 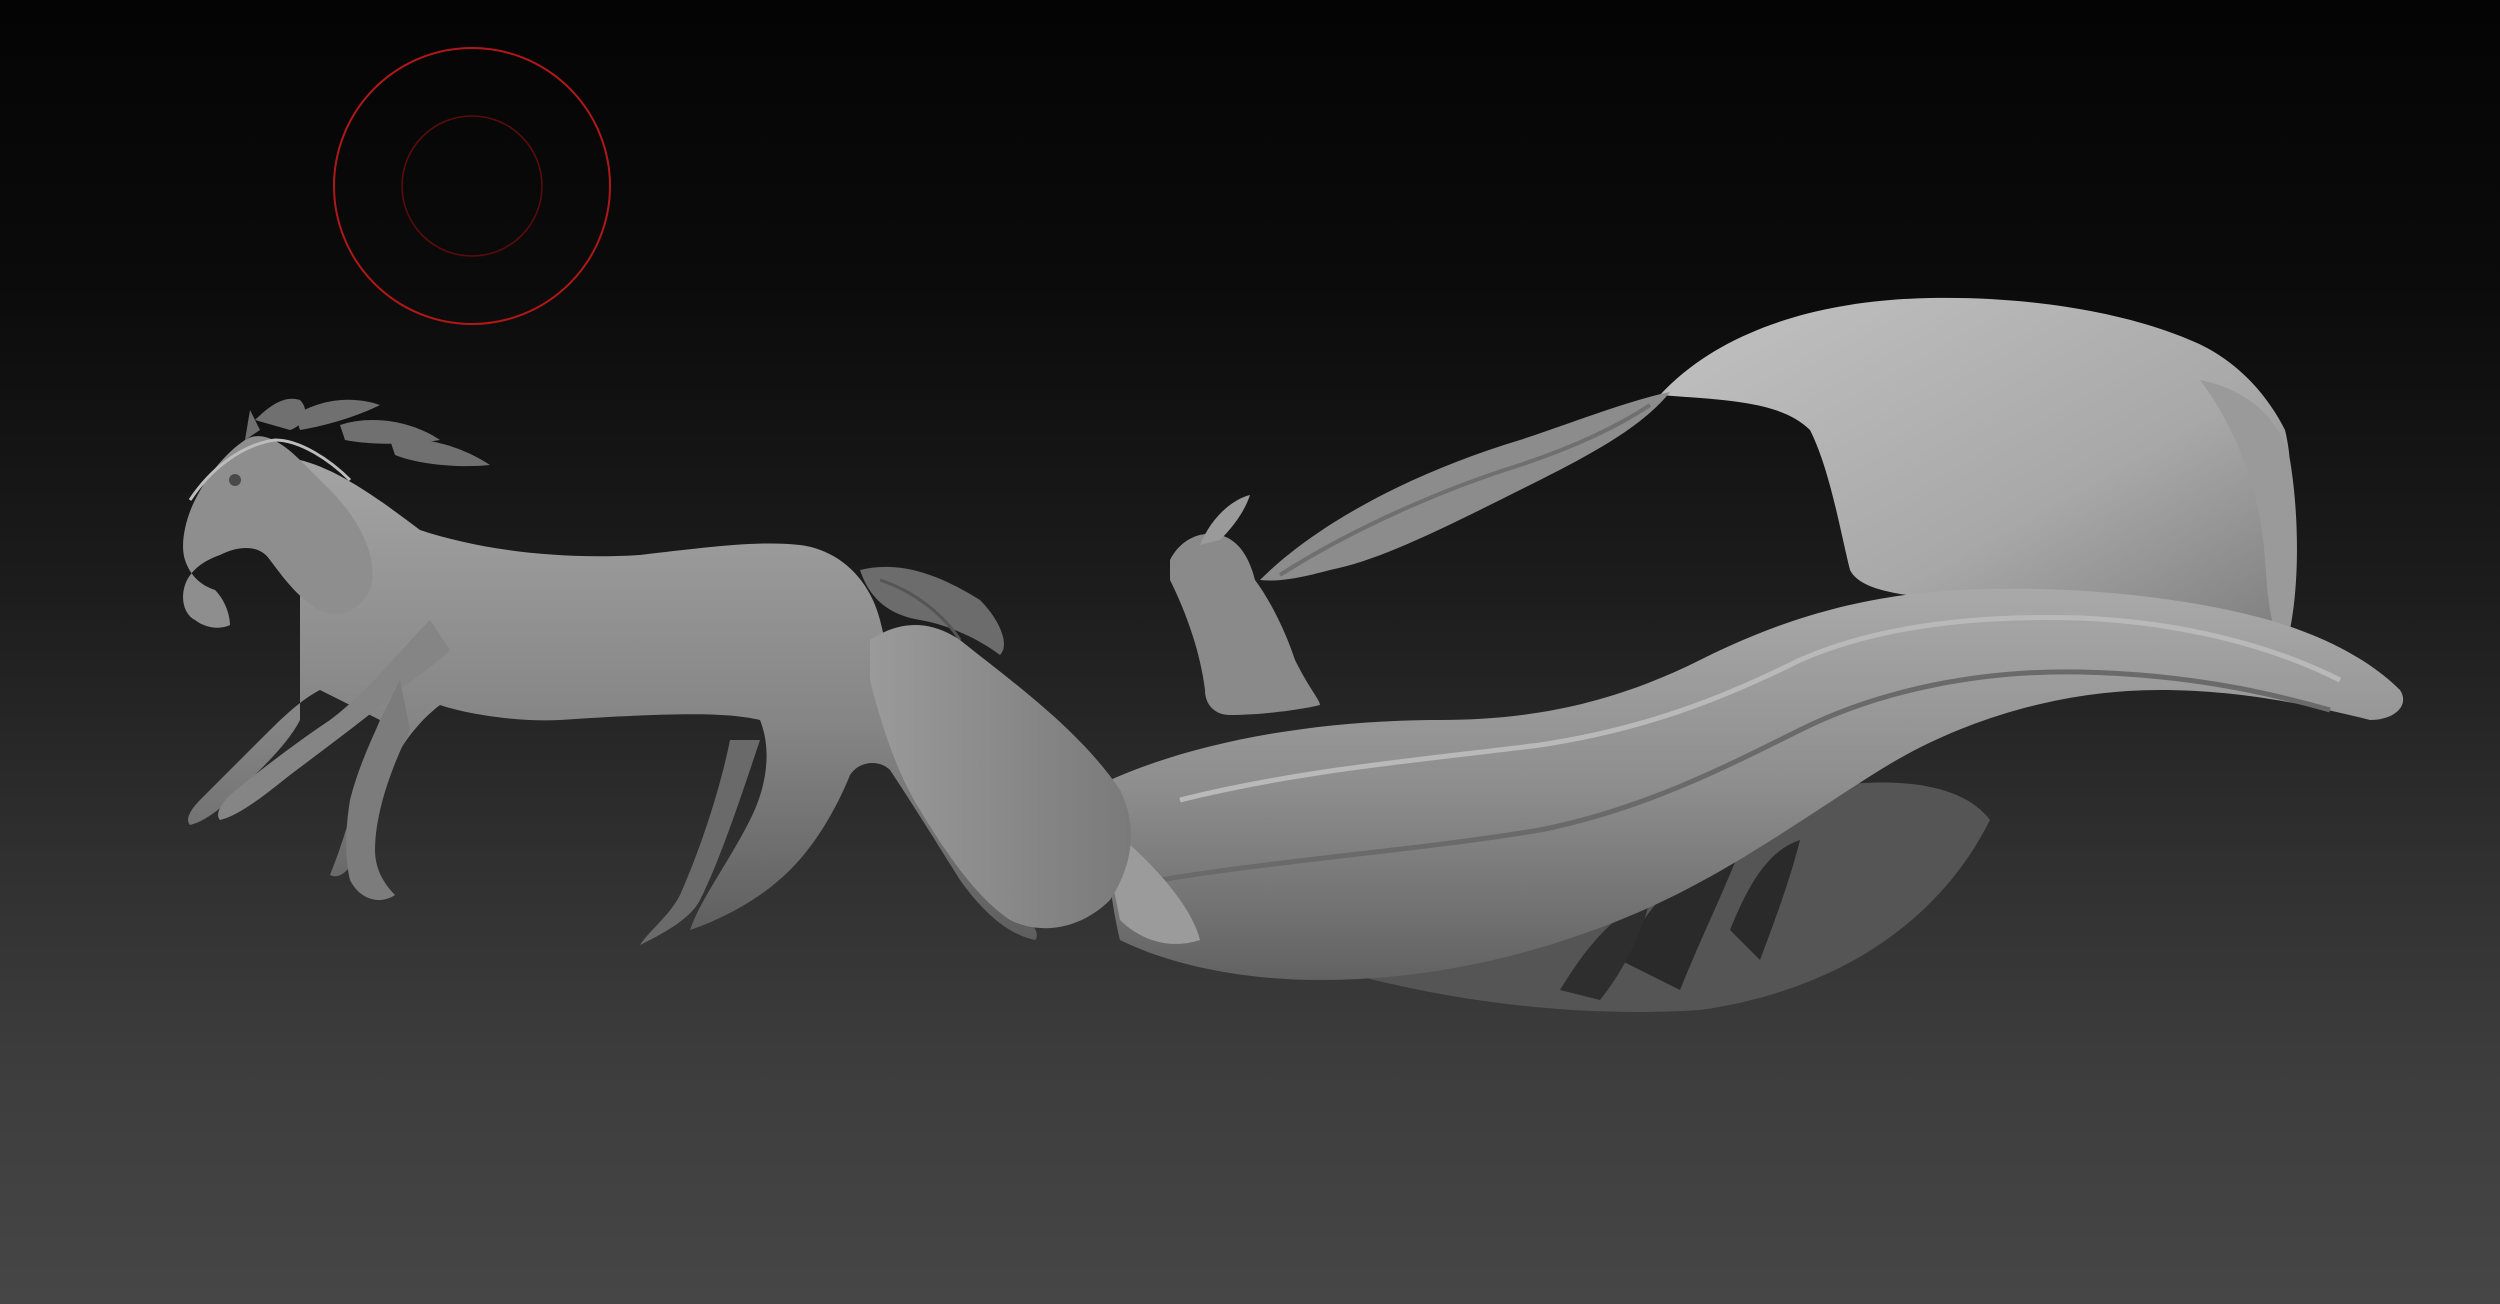 I want to click on sleigh-hull, so click(x=1000, y=777).